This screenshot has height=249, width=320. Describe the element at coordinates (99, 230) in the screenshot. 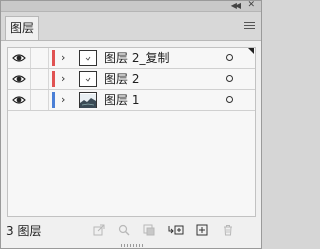

I see `export-icon` at that location.